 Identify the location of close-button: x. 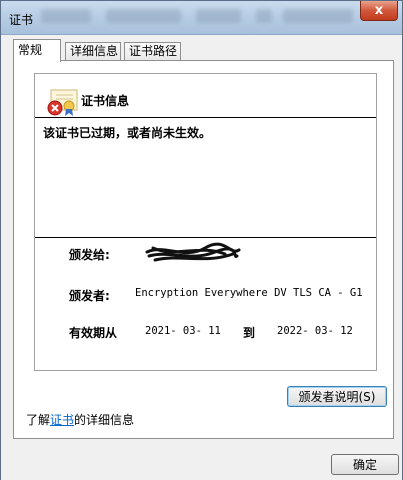
(379, 11).